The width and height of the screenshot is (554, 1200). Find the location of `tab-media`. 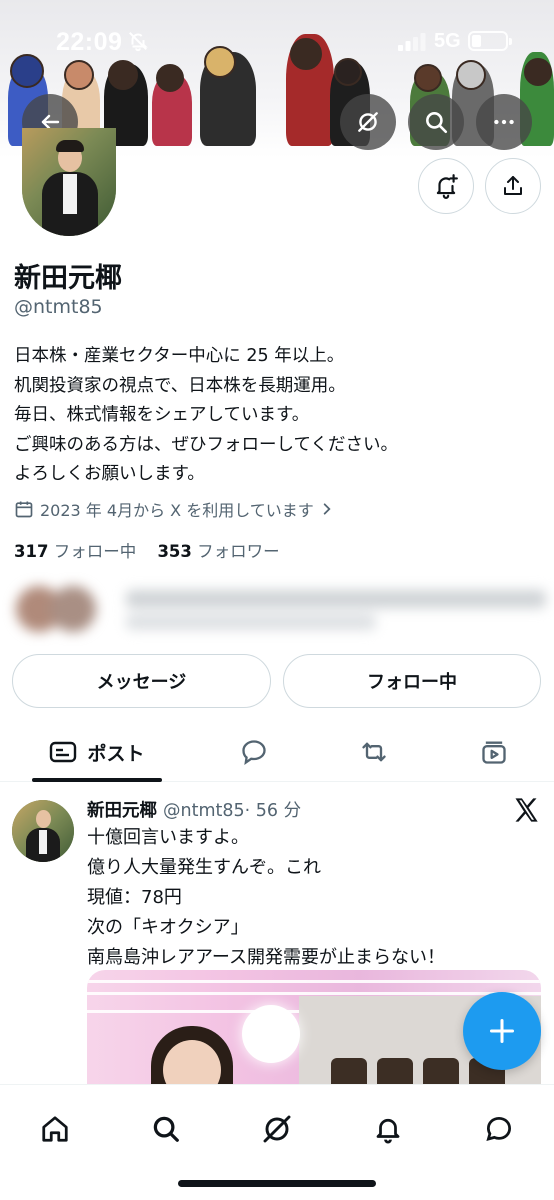

tab-media is located at coordinates (494, 752).